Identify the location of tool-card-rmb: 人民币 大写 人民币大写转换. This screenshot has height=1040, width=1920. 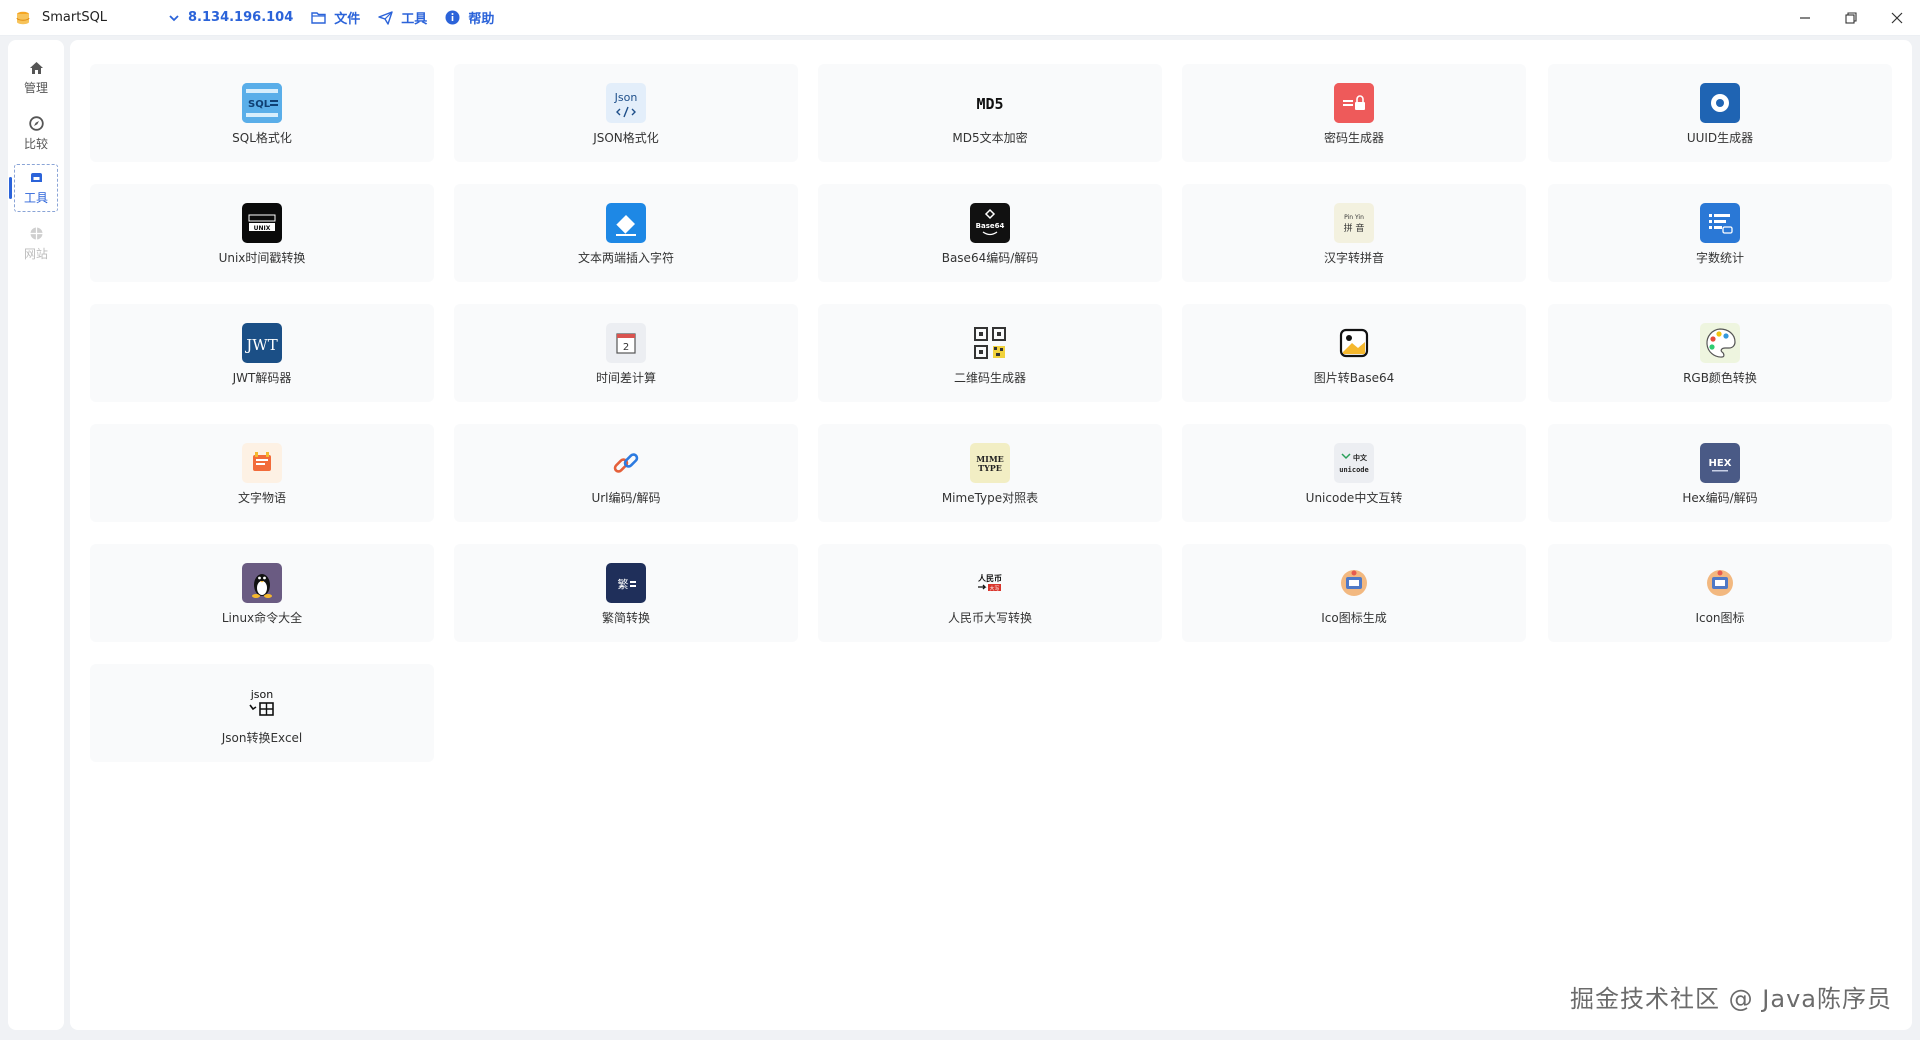
(990, 593).